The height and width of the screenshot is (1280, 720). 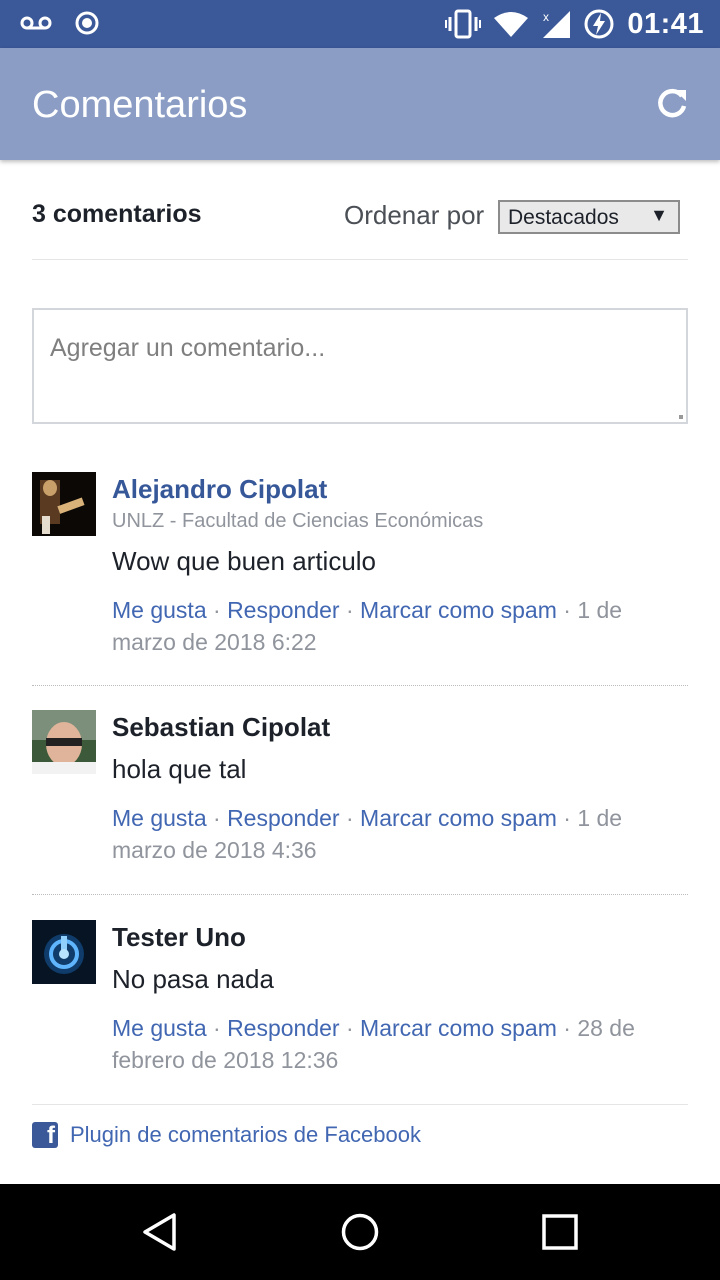 I want to click on comment-text: No pasa nada, so click(x=193, y=979).